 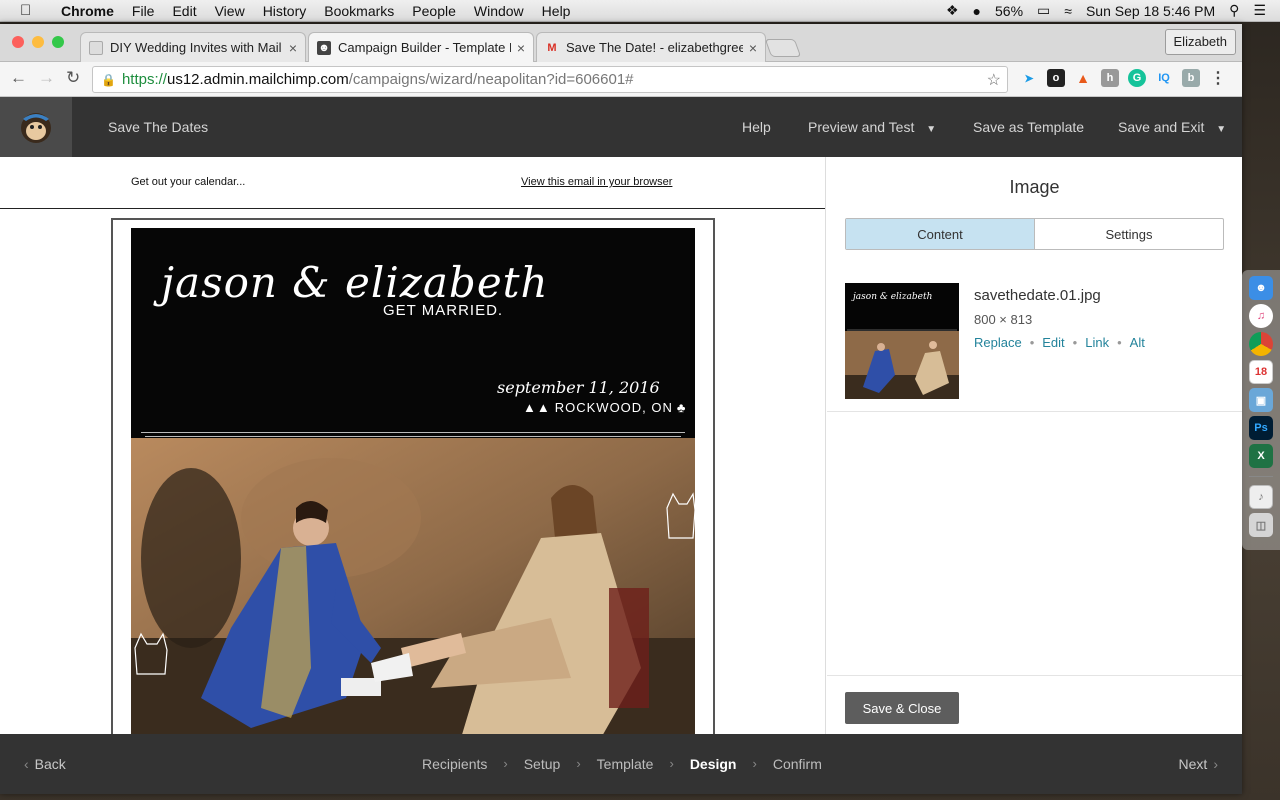 I want to click on replace-link: Replace, so click(x=998, y=342).